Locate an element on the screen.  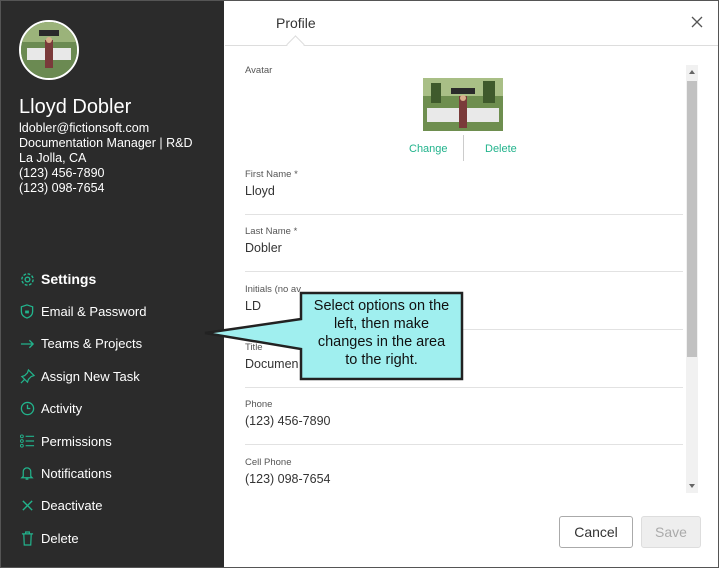
sidebar-item-deactivate: Deactivate is located at coordinates (119, 506).